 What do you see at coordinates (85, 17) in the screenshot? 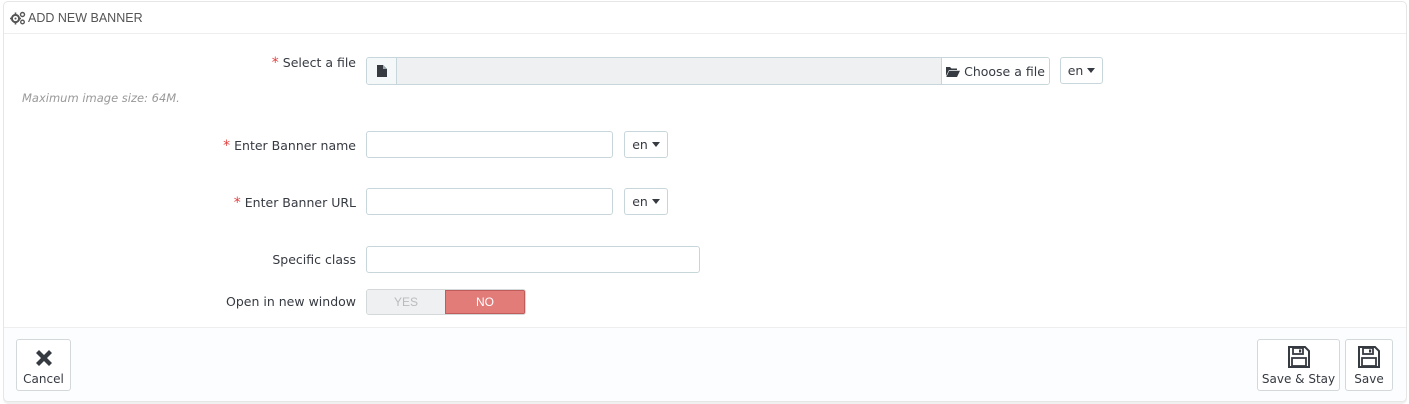
I see `panel-title: Add new banner` at bounding box center [85, 17].